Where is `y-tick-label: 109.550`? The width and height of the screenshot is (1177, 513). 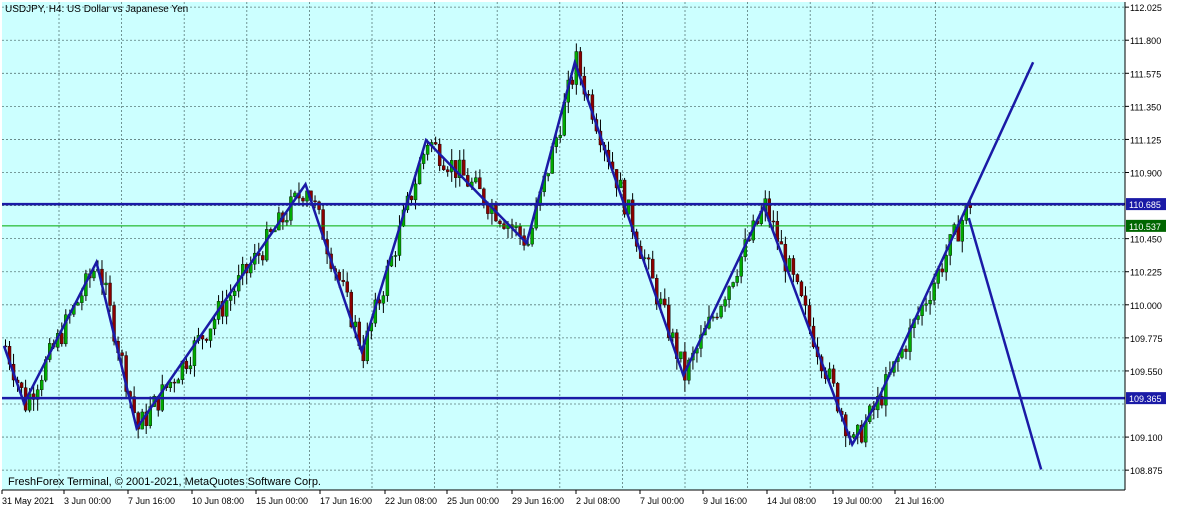 y-tick-label: 109.550 is located at coordinates (1146, 372).